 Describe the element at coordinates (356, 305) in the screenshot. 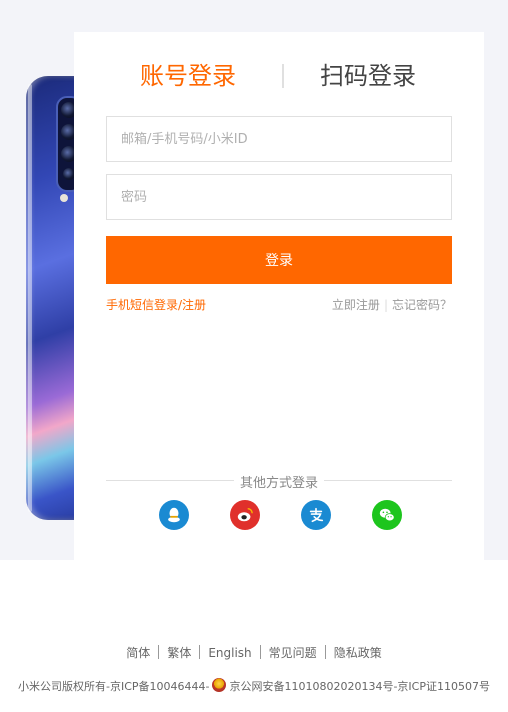

I see `register-link: 立即注册` at that location.